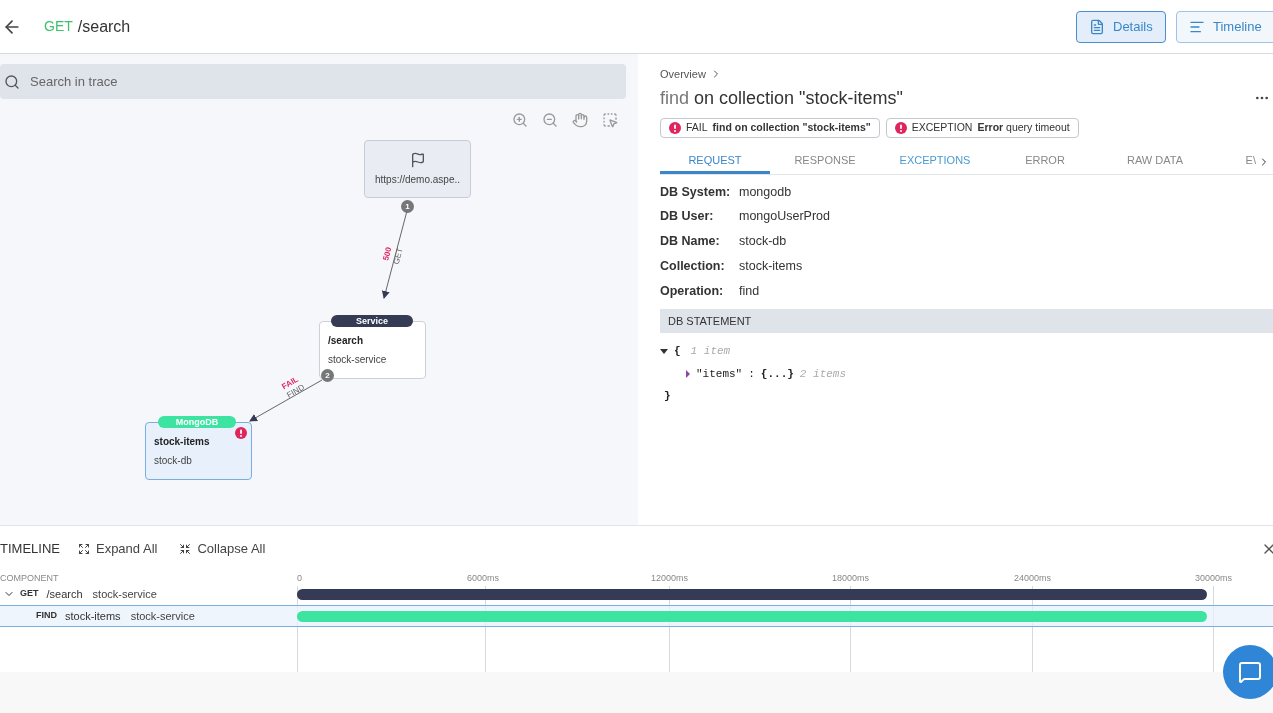 This screenshot has width=1273, height=713. Describe the element at coordinates (117, 549) in the screenshot. I see `expand-all-button: Expand All` at that location.